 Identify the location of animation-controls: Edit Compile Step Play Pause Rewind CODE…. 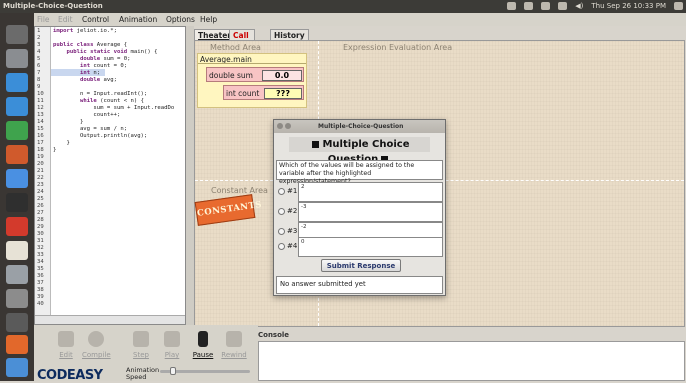
(146, 354).